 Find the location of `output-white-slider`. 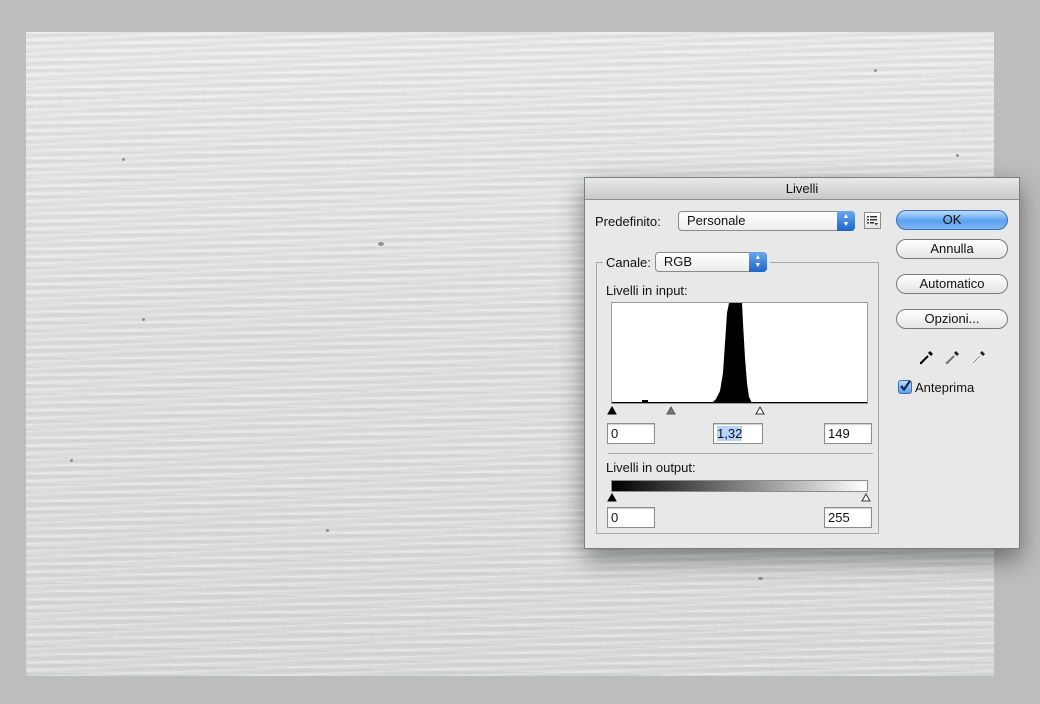

output-white-slider is located at coordinates (866, 497).